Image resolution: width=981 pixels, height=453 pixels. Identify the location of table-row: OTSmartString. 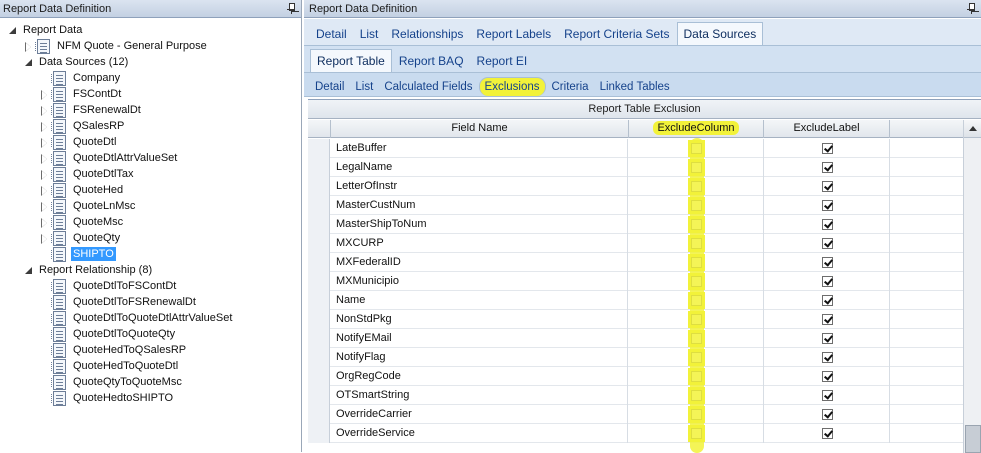
(635, 395).